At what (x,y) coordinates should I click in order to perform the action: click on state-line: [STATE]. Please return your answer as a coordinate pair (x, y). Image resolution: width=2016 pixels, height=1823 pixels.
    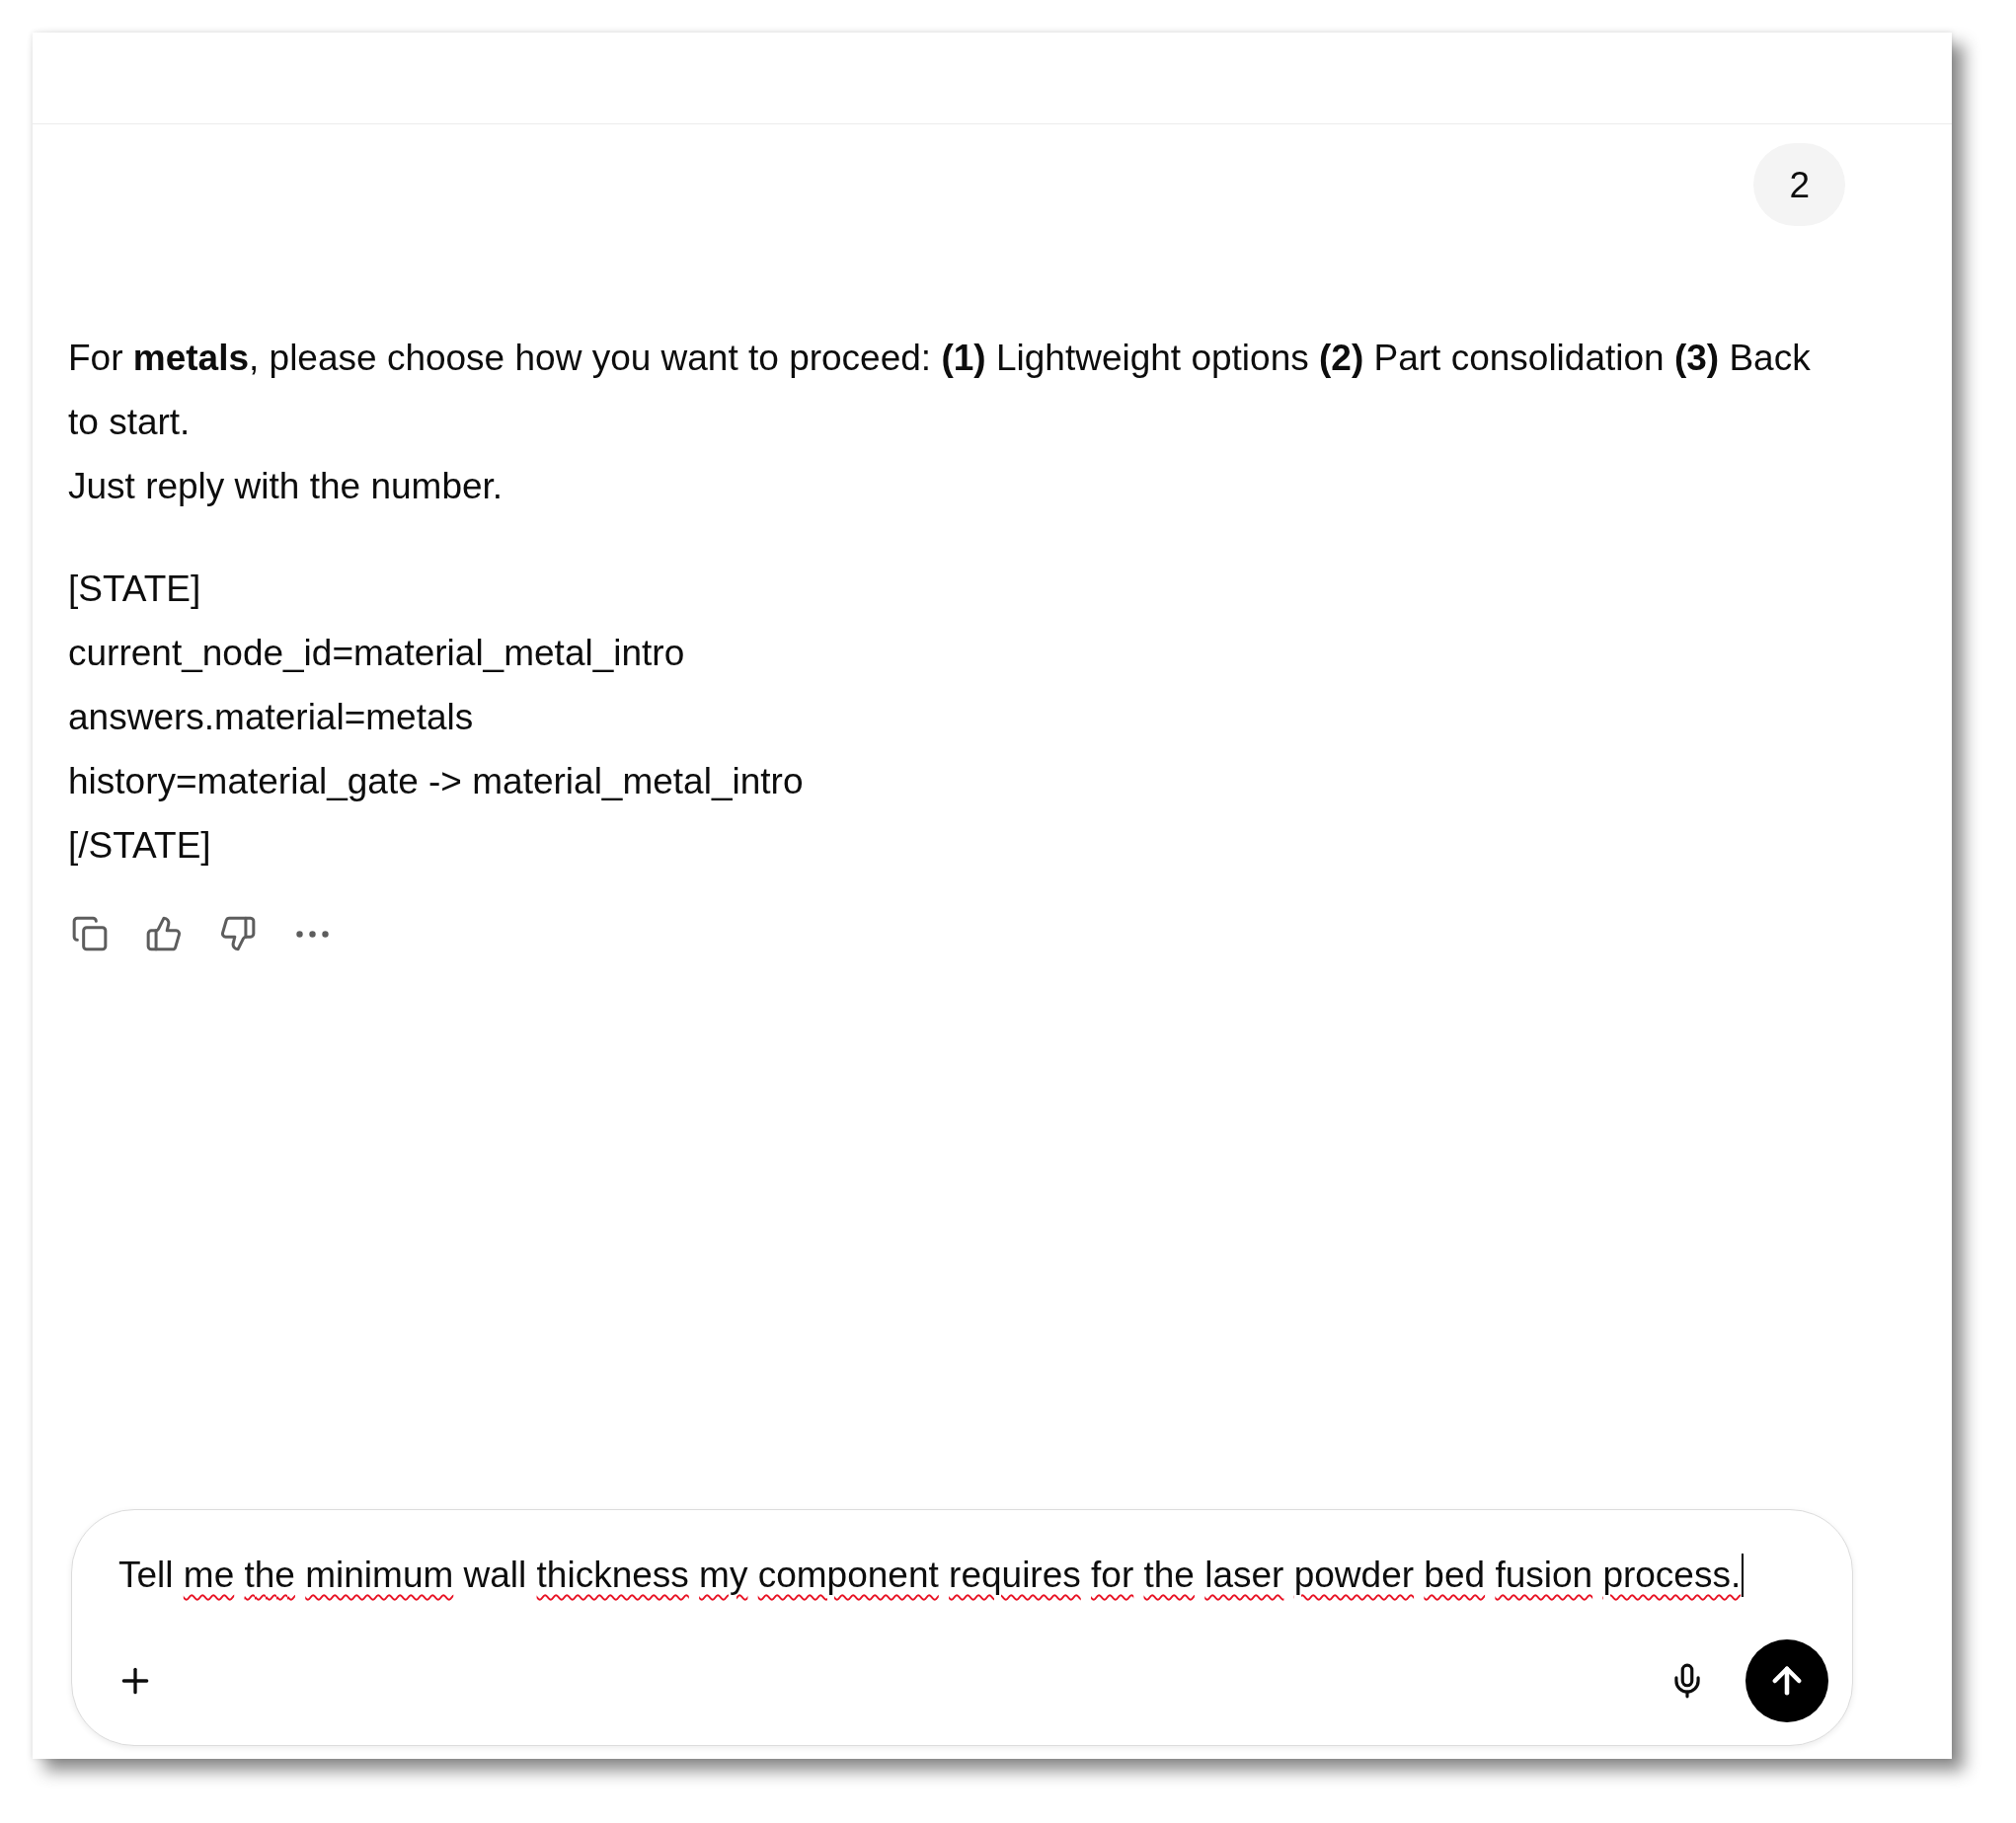
    Looking at the image, I should click on (135, 589).